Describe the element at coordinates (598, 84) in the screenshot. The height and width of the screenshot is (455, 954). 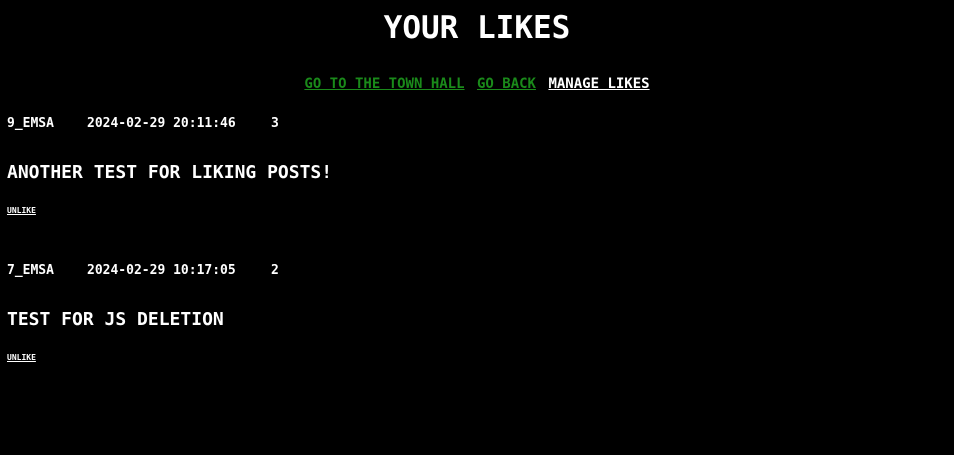
I see `manage-likes-link: MANAGE LIKES` at that location.